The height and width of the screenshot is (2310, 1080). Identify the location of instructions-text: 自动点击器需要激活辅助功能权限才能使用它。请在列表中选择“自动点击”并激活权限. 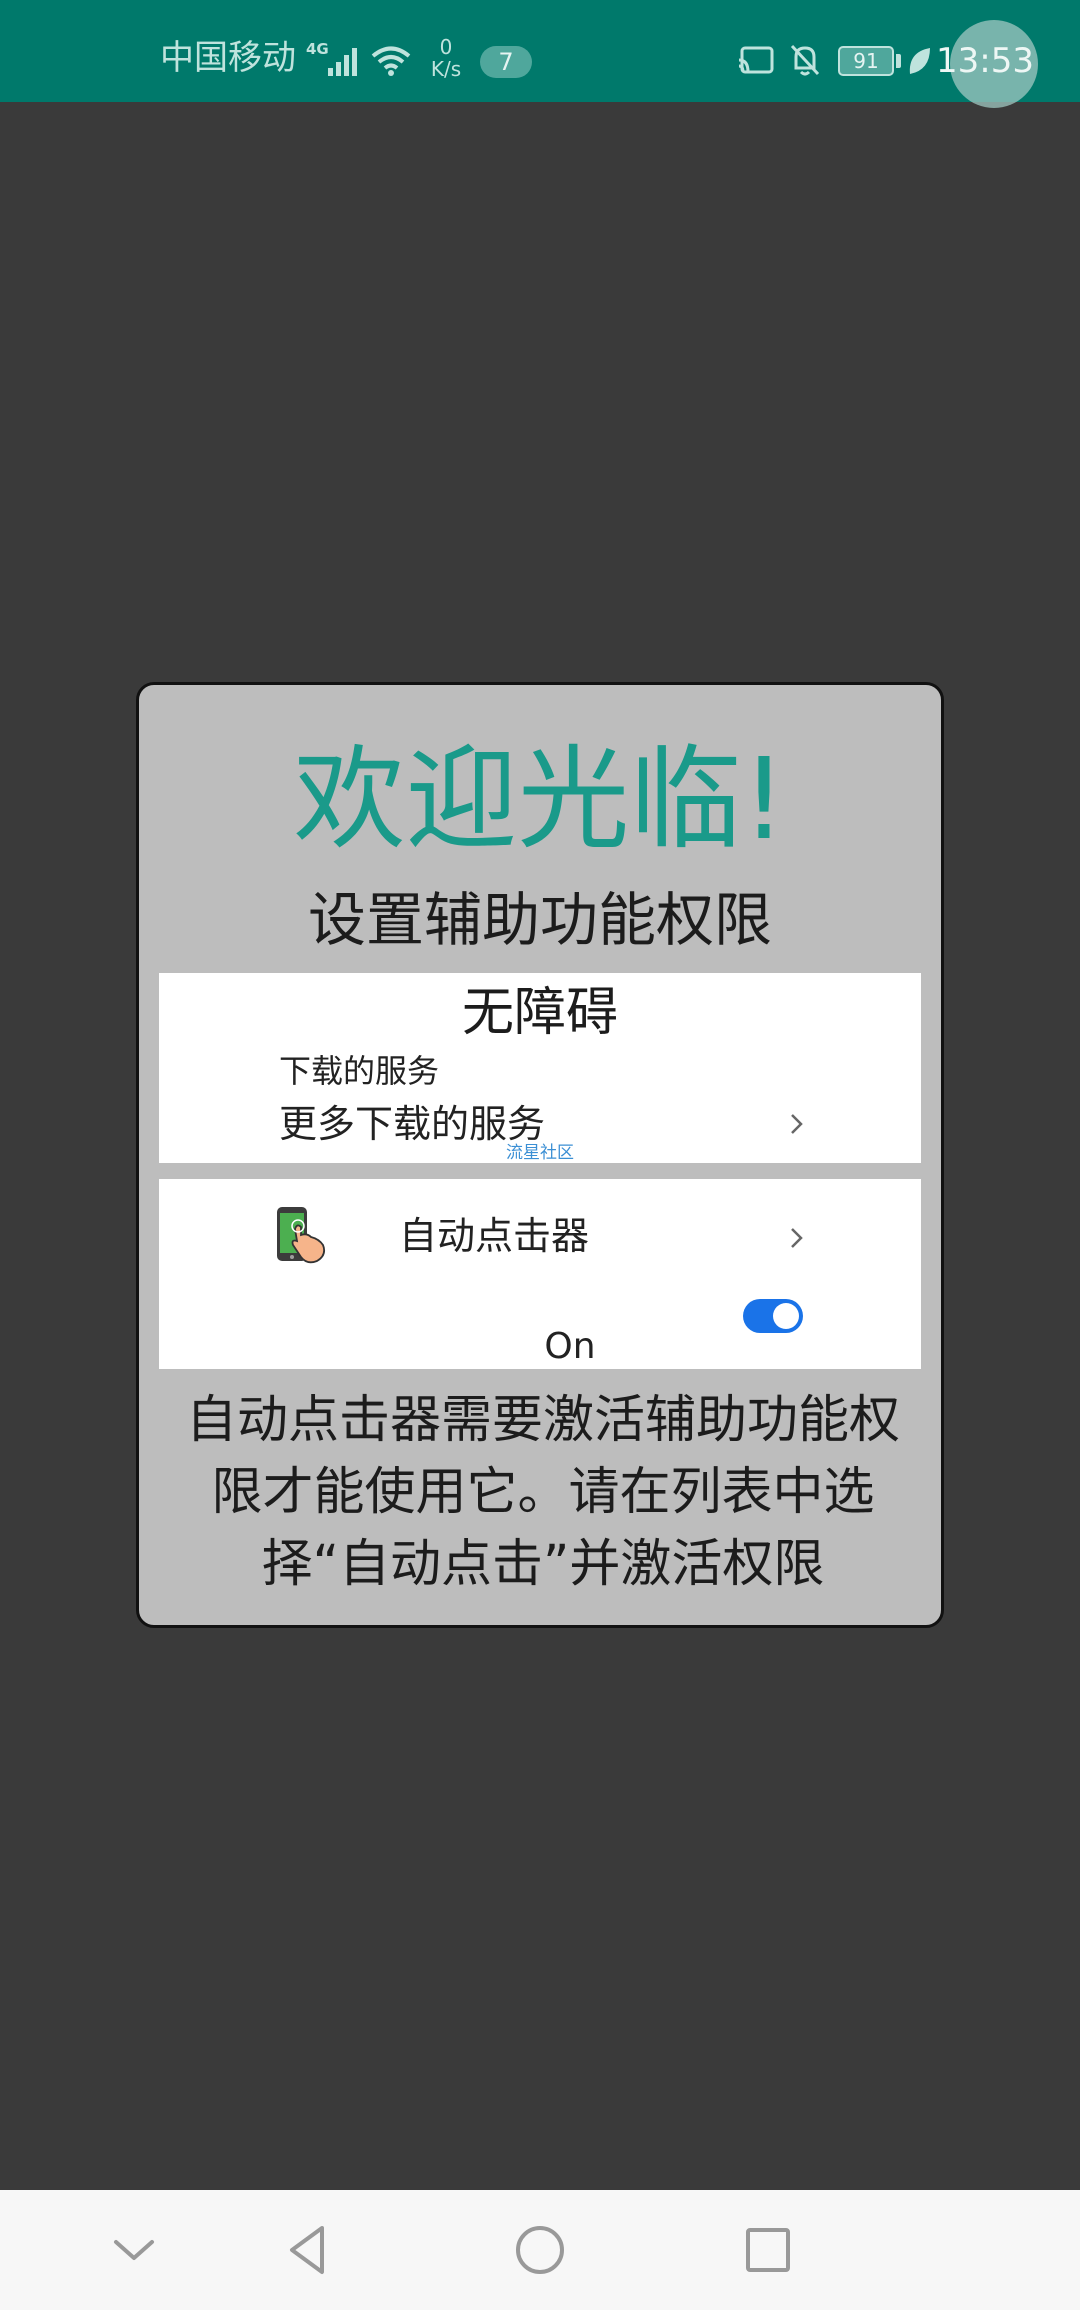
(542, 1492).